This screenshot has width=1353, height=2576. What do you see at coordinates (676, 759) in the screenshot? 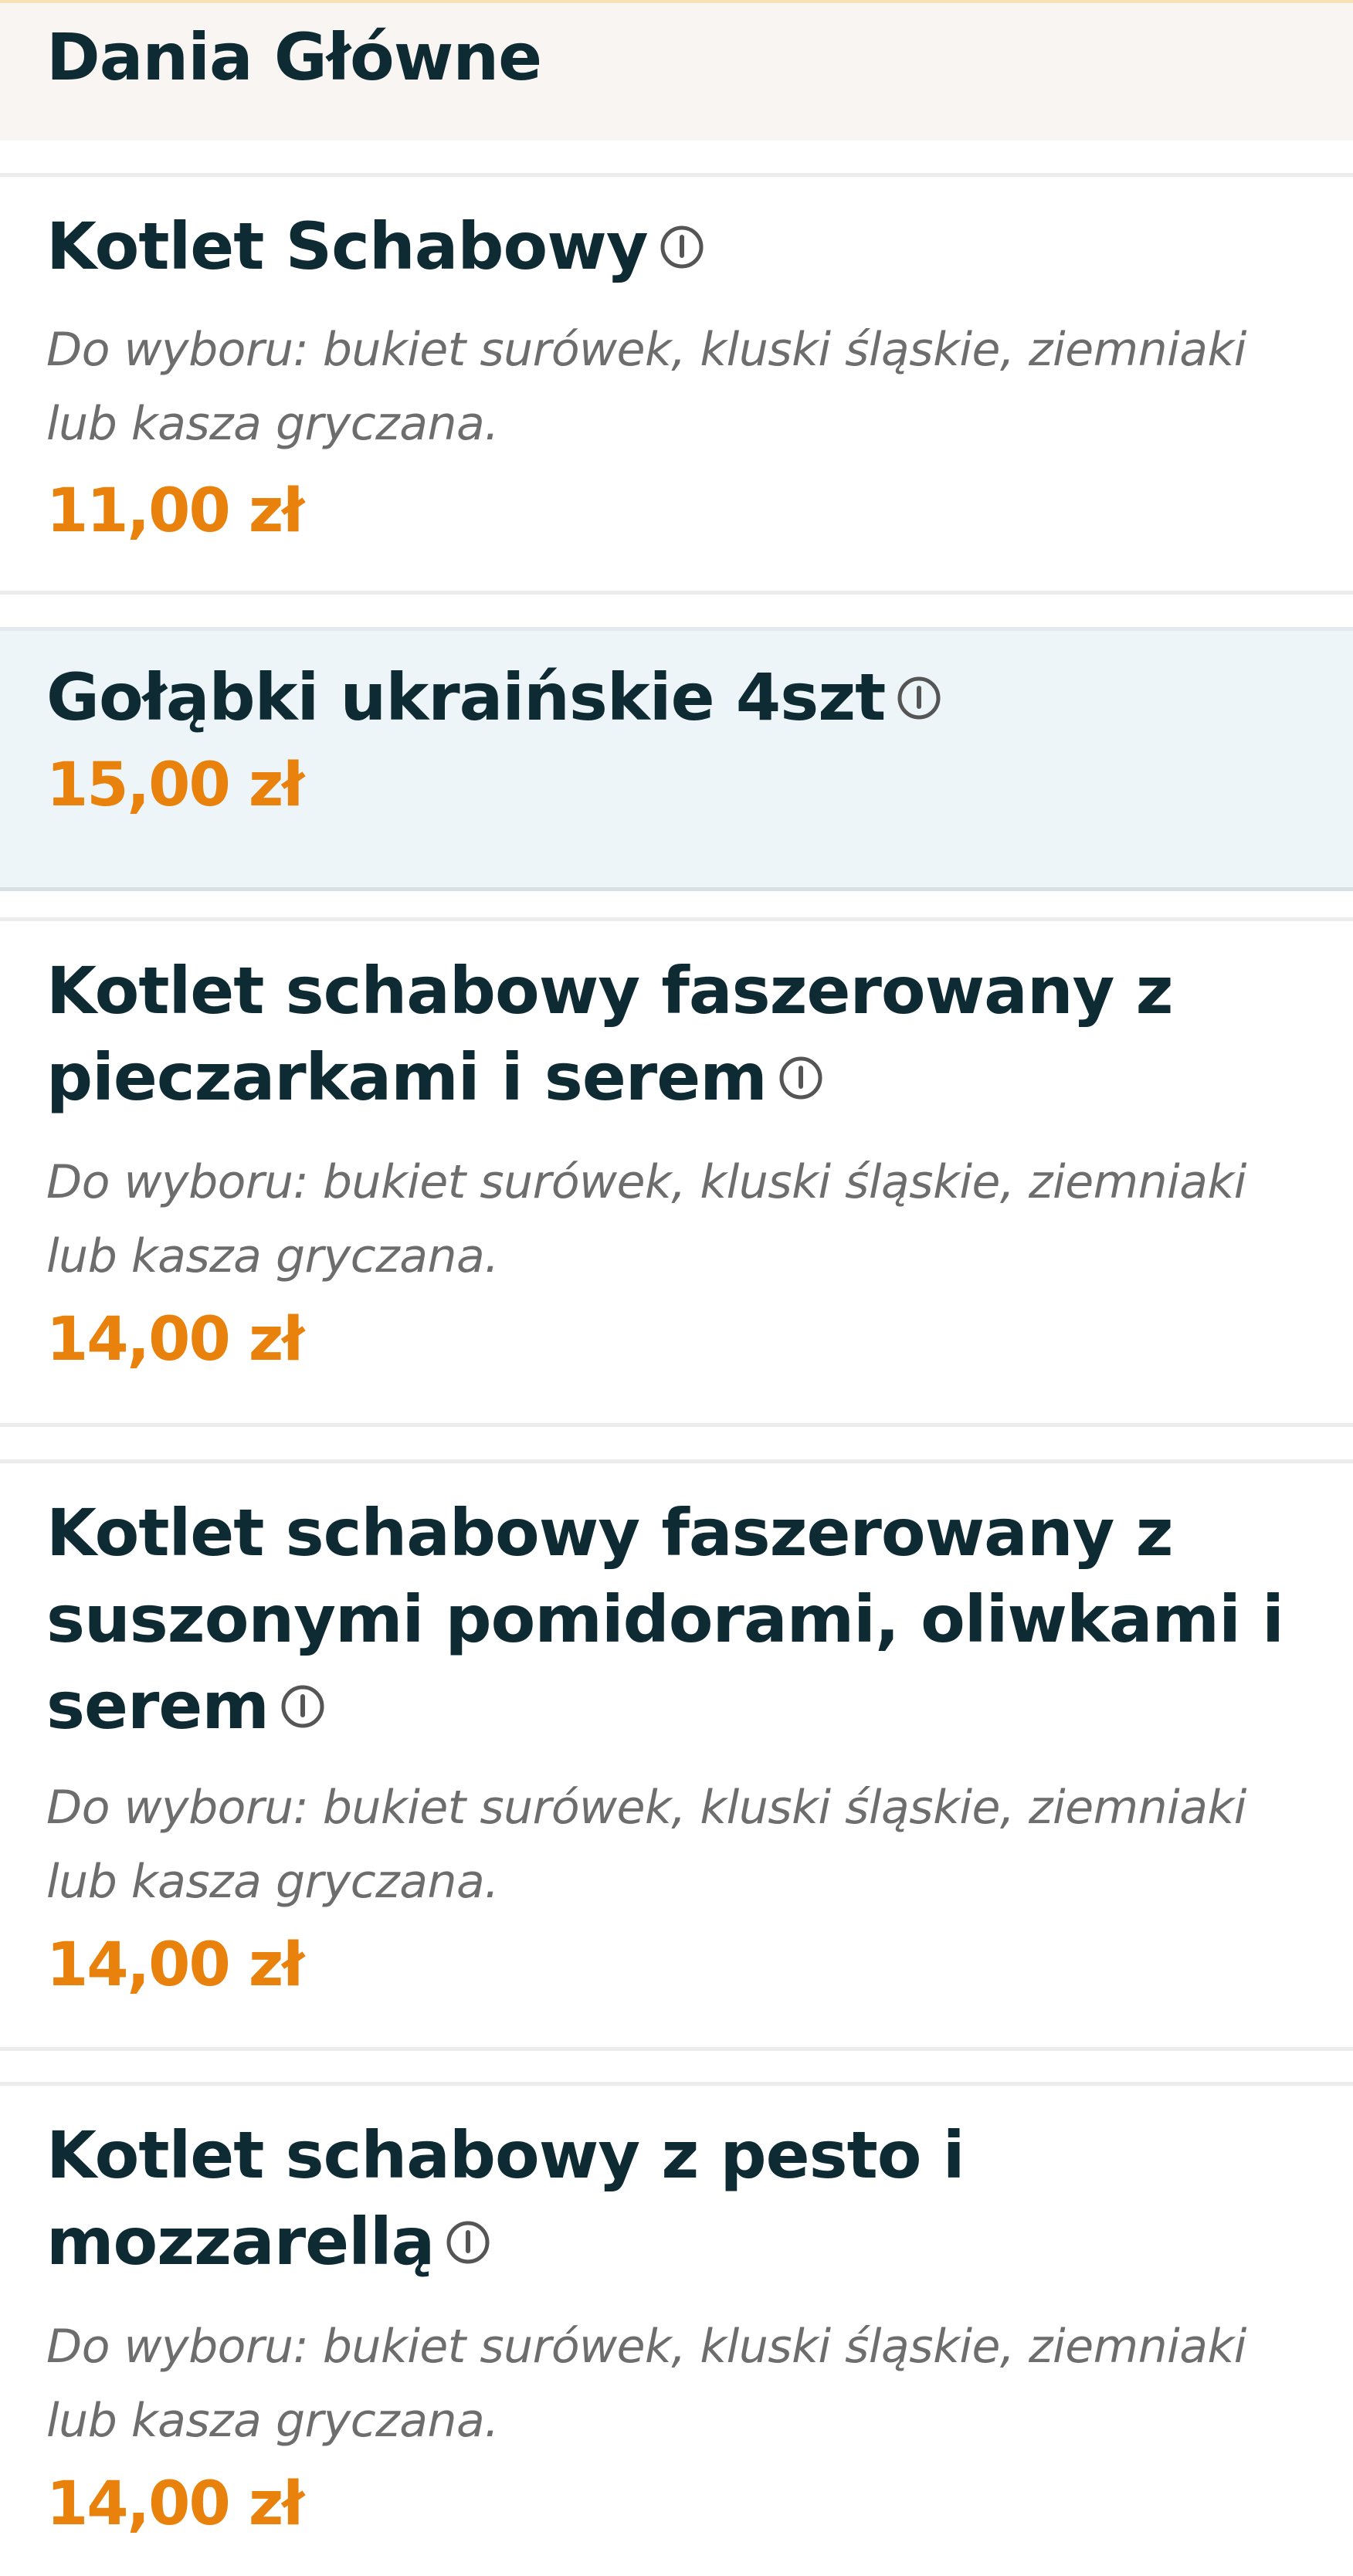
I see `menu-item: Gołąbki ukraińskie 4szt 15,00 zł` at bounding box center [676, 759].